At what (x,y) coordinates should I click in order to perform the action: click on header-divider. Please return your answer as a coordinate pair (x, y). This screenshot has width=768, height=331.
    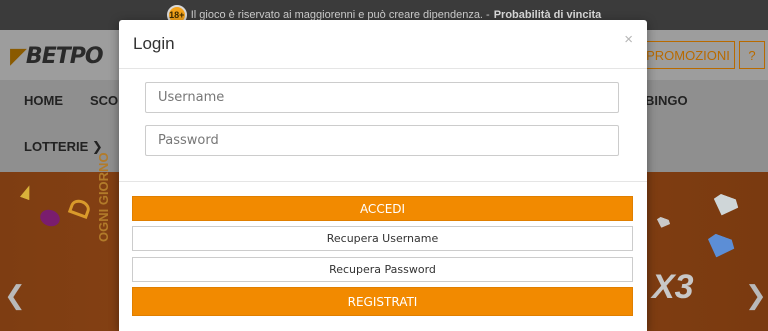
    Looking at the image, I should click on (383, 68).